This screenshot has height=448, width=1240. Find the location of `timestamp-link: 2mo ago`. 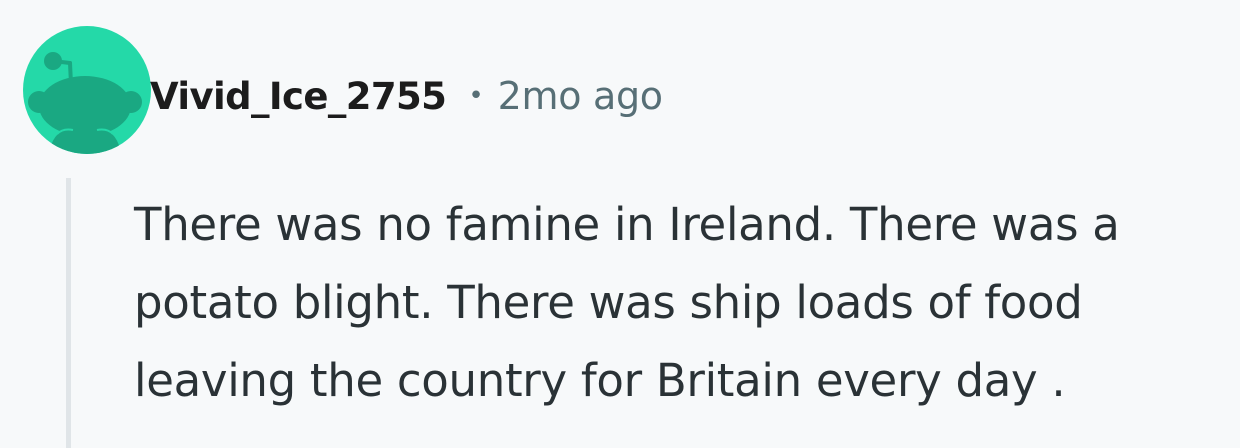

timestamp-link: 2mo ago is located at coordinates (580, 96).